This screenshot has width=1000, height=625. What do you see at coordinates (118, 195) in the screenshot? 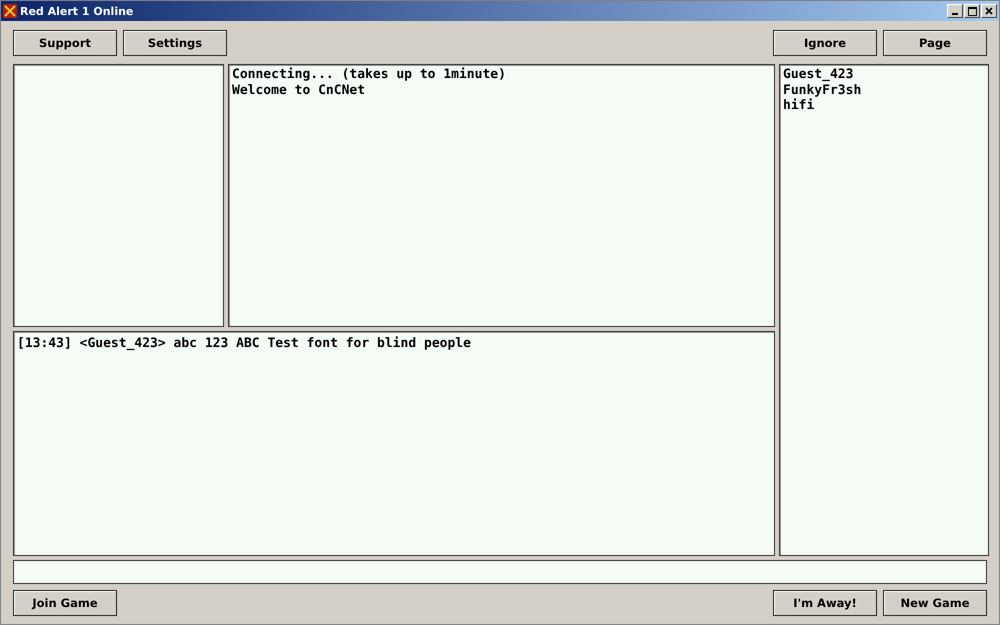
I see `game-list` at bounding box center [118, 195].